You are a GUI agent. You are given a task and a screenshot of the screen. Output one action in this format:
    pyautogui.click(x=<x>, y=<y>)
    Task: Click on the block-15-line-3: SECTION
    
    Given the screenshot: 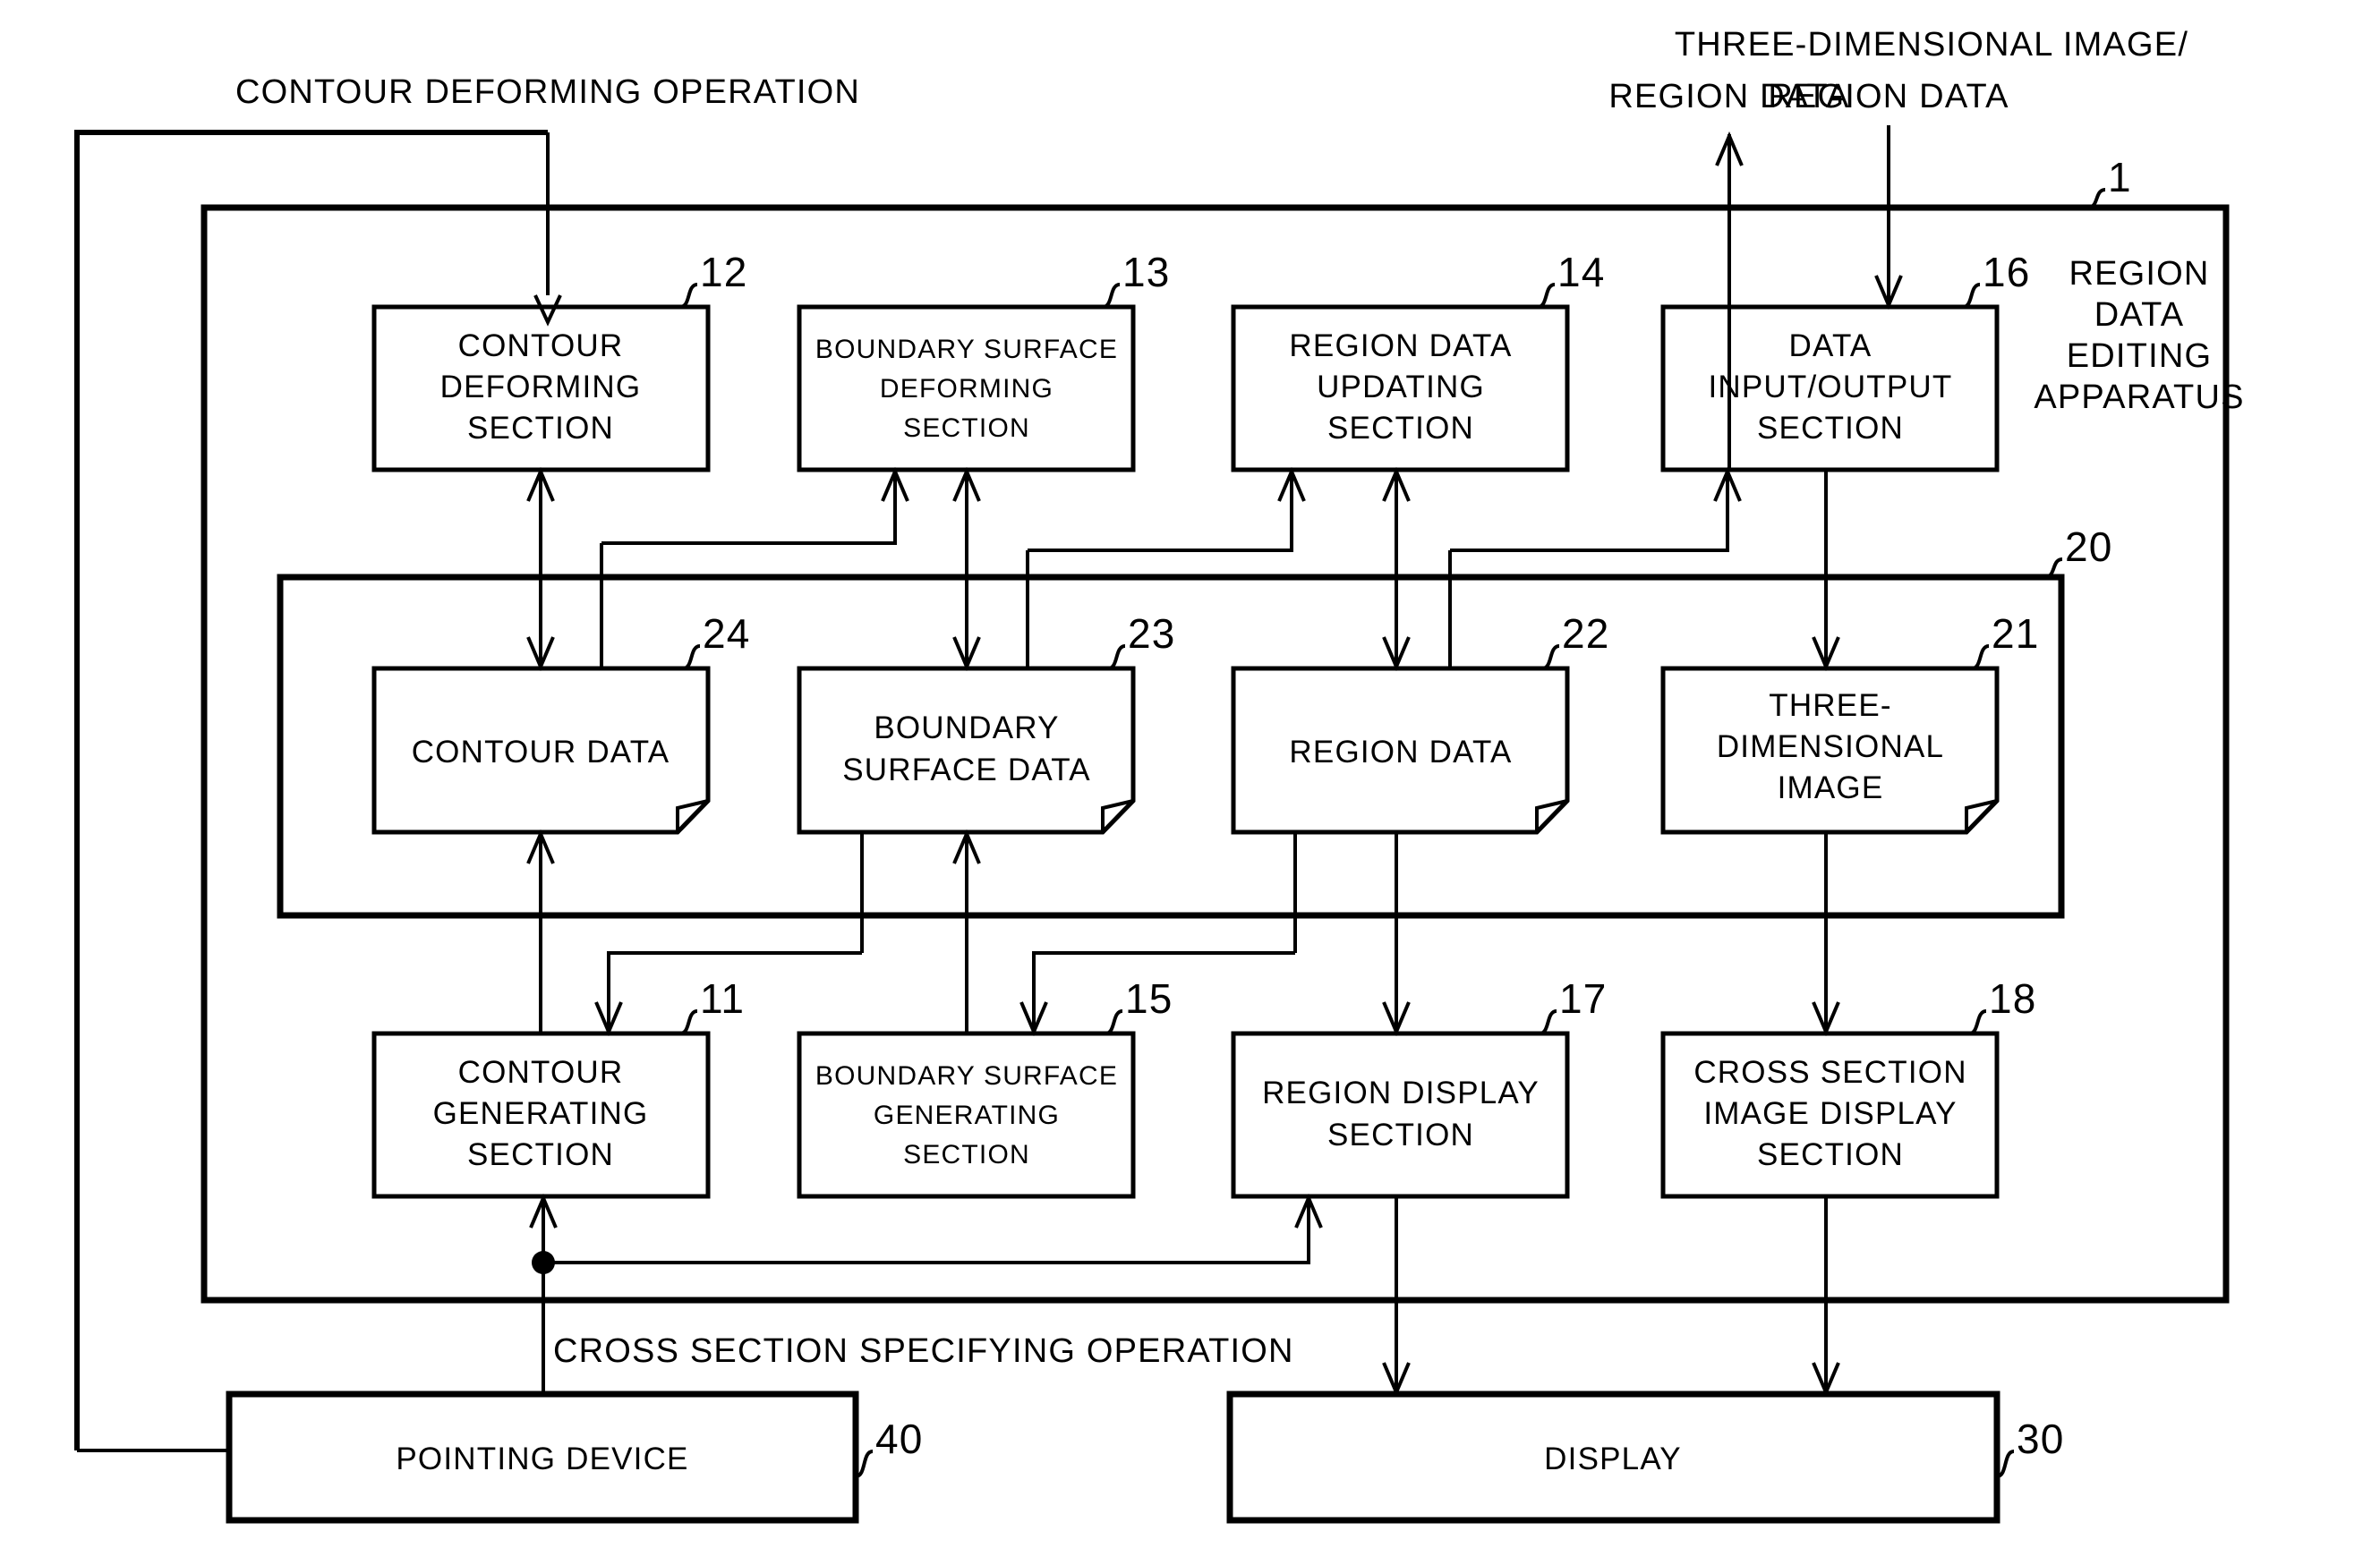 What is the action you would take?
    pyautogui.click(x=966, y=1154)
    